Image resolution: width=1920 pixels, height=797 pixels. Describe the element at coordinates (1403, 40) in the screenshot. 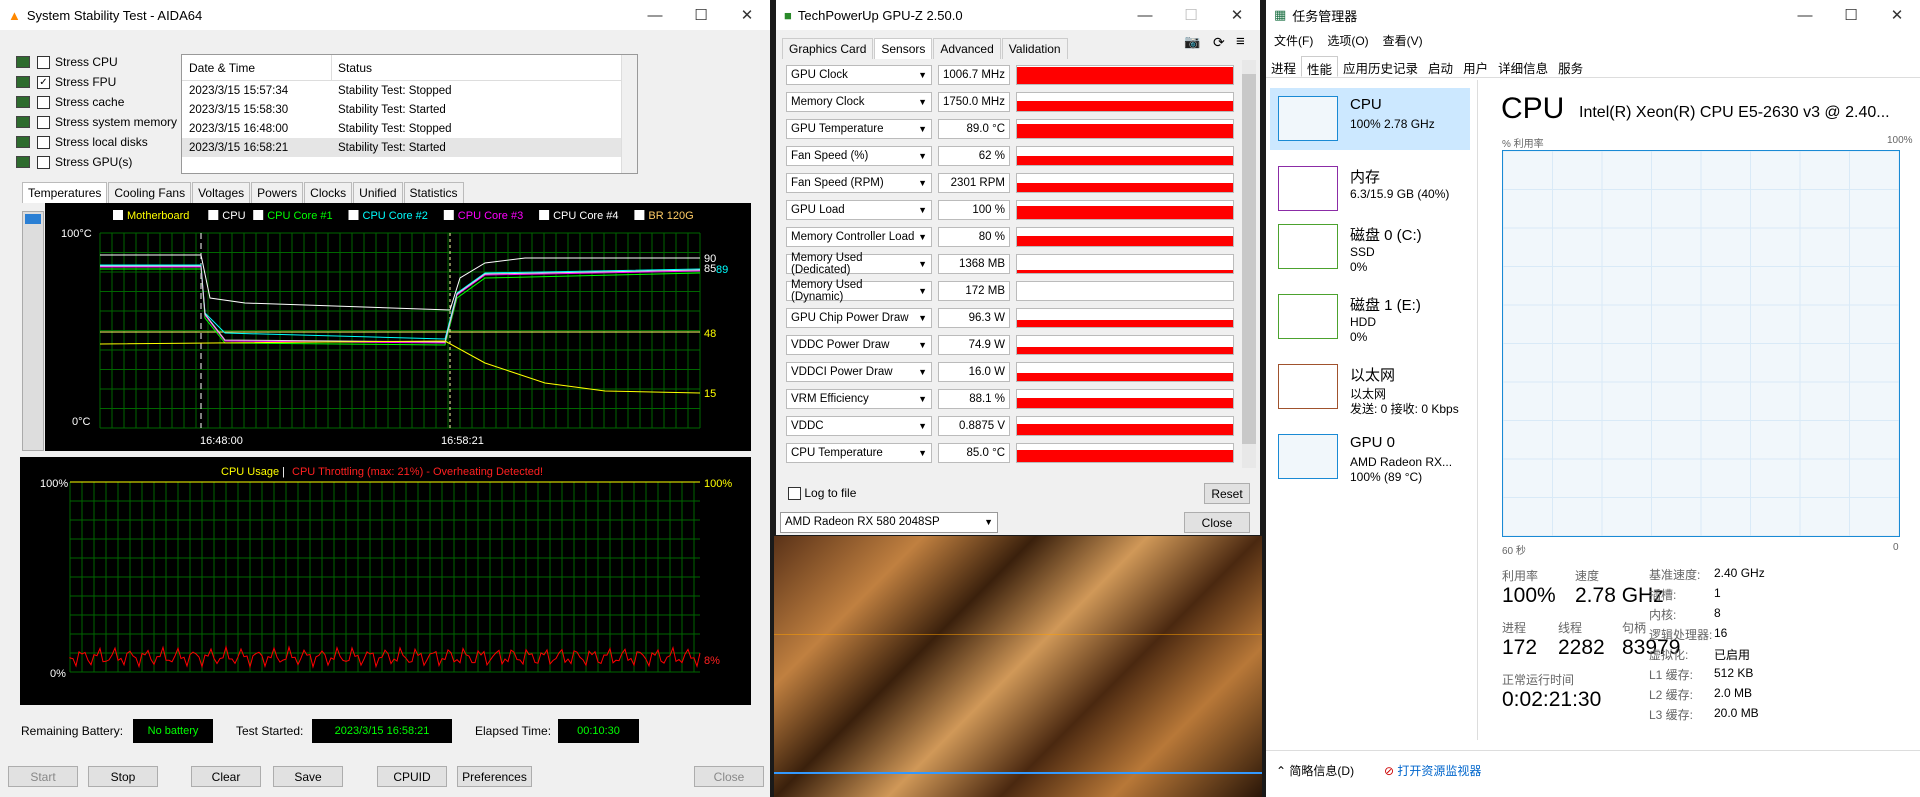

I see `menu-item: 查看(V)` at that location.